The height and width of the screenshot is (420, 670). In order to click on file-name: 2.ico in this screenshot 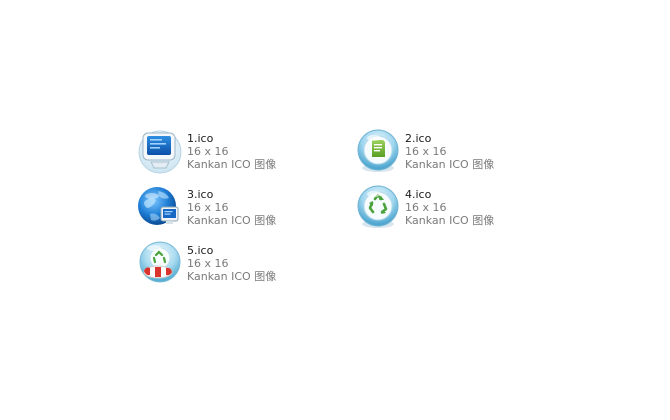, I will do `click(418, 138)`.